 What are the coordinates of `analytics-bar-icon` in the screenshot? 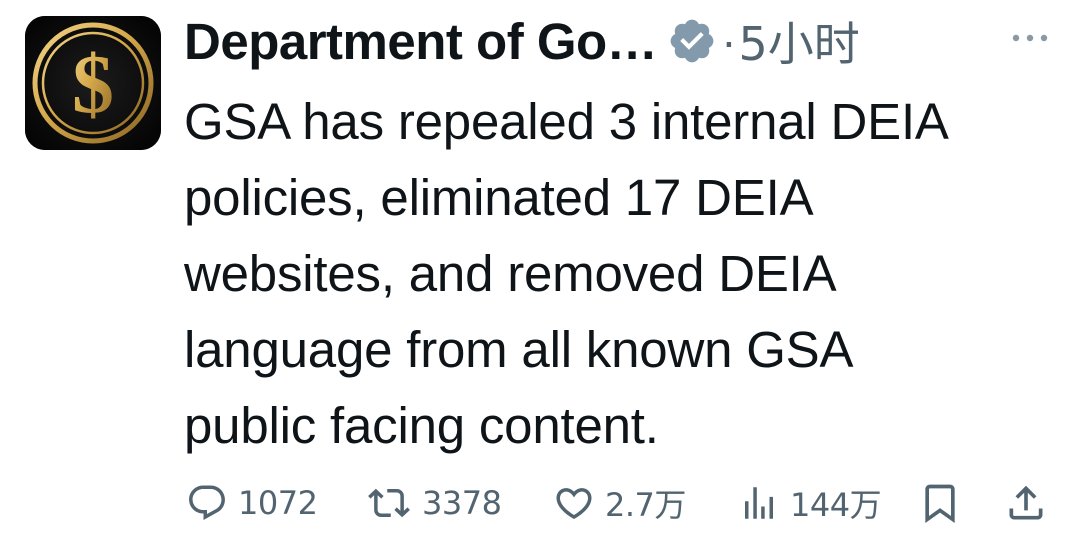 It's located at (759, 503).